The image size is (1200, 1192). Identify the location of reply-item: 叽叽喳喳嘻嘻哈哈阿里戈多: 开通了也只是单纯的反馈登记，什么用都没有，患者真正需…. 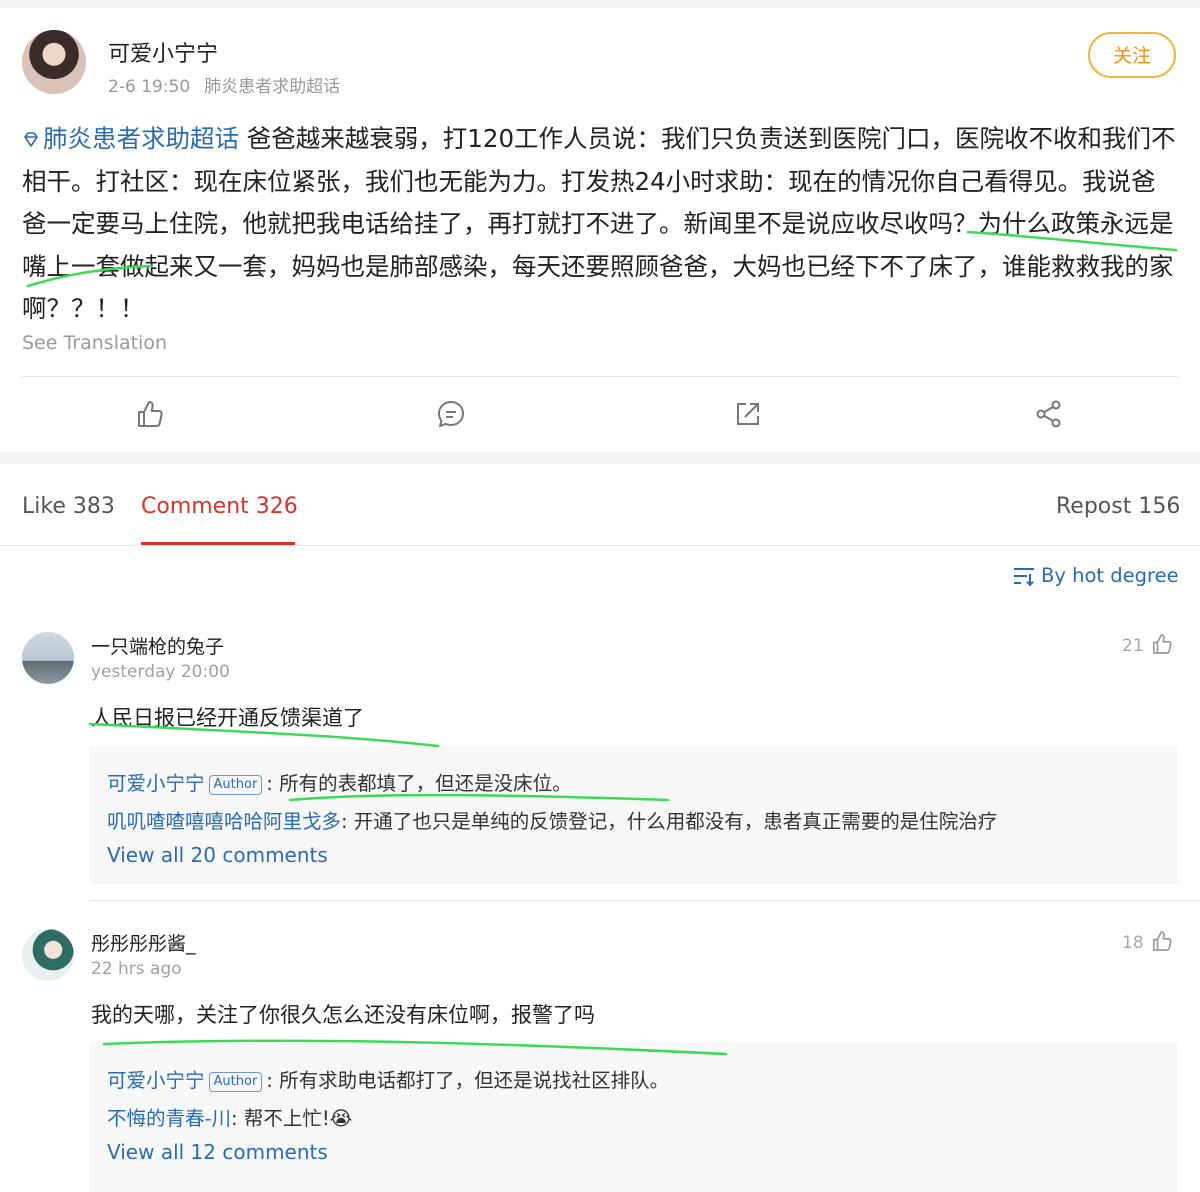
(552, 819).